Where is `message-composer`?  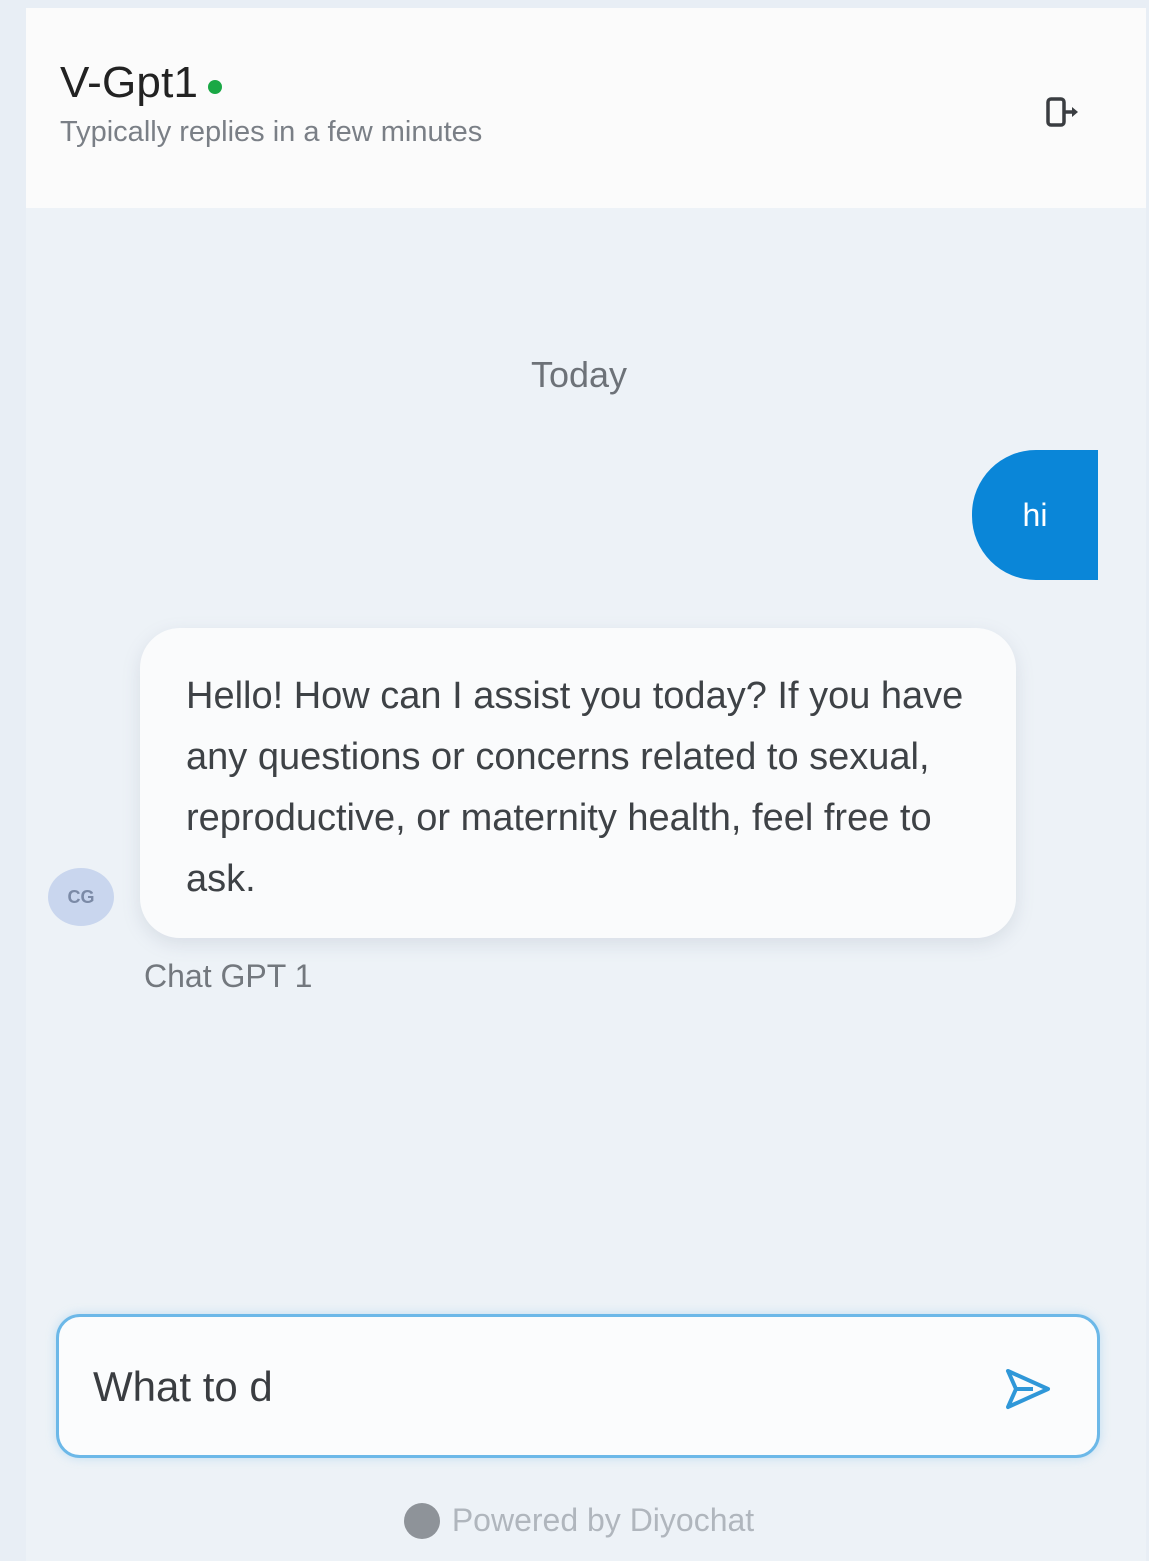
message-composer is located at coordinates (578, 1386).